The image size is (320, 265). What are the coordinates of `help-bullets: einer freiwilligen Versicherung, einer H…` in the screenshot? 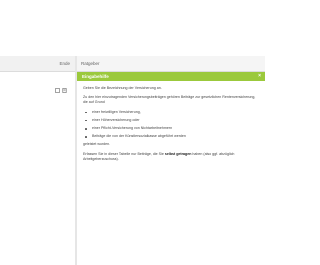 It's located at (171, 125).